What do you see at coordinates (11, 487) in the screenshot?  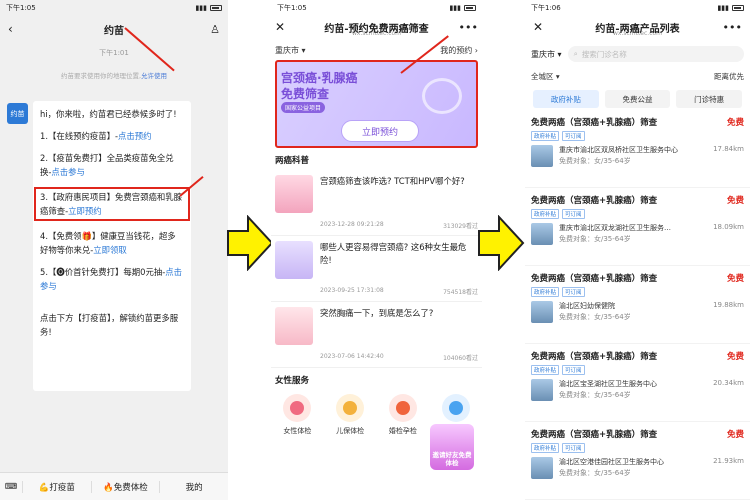 I see `keyboard-icon: ⌨` at bounding box center [11, 487].